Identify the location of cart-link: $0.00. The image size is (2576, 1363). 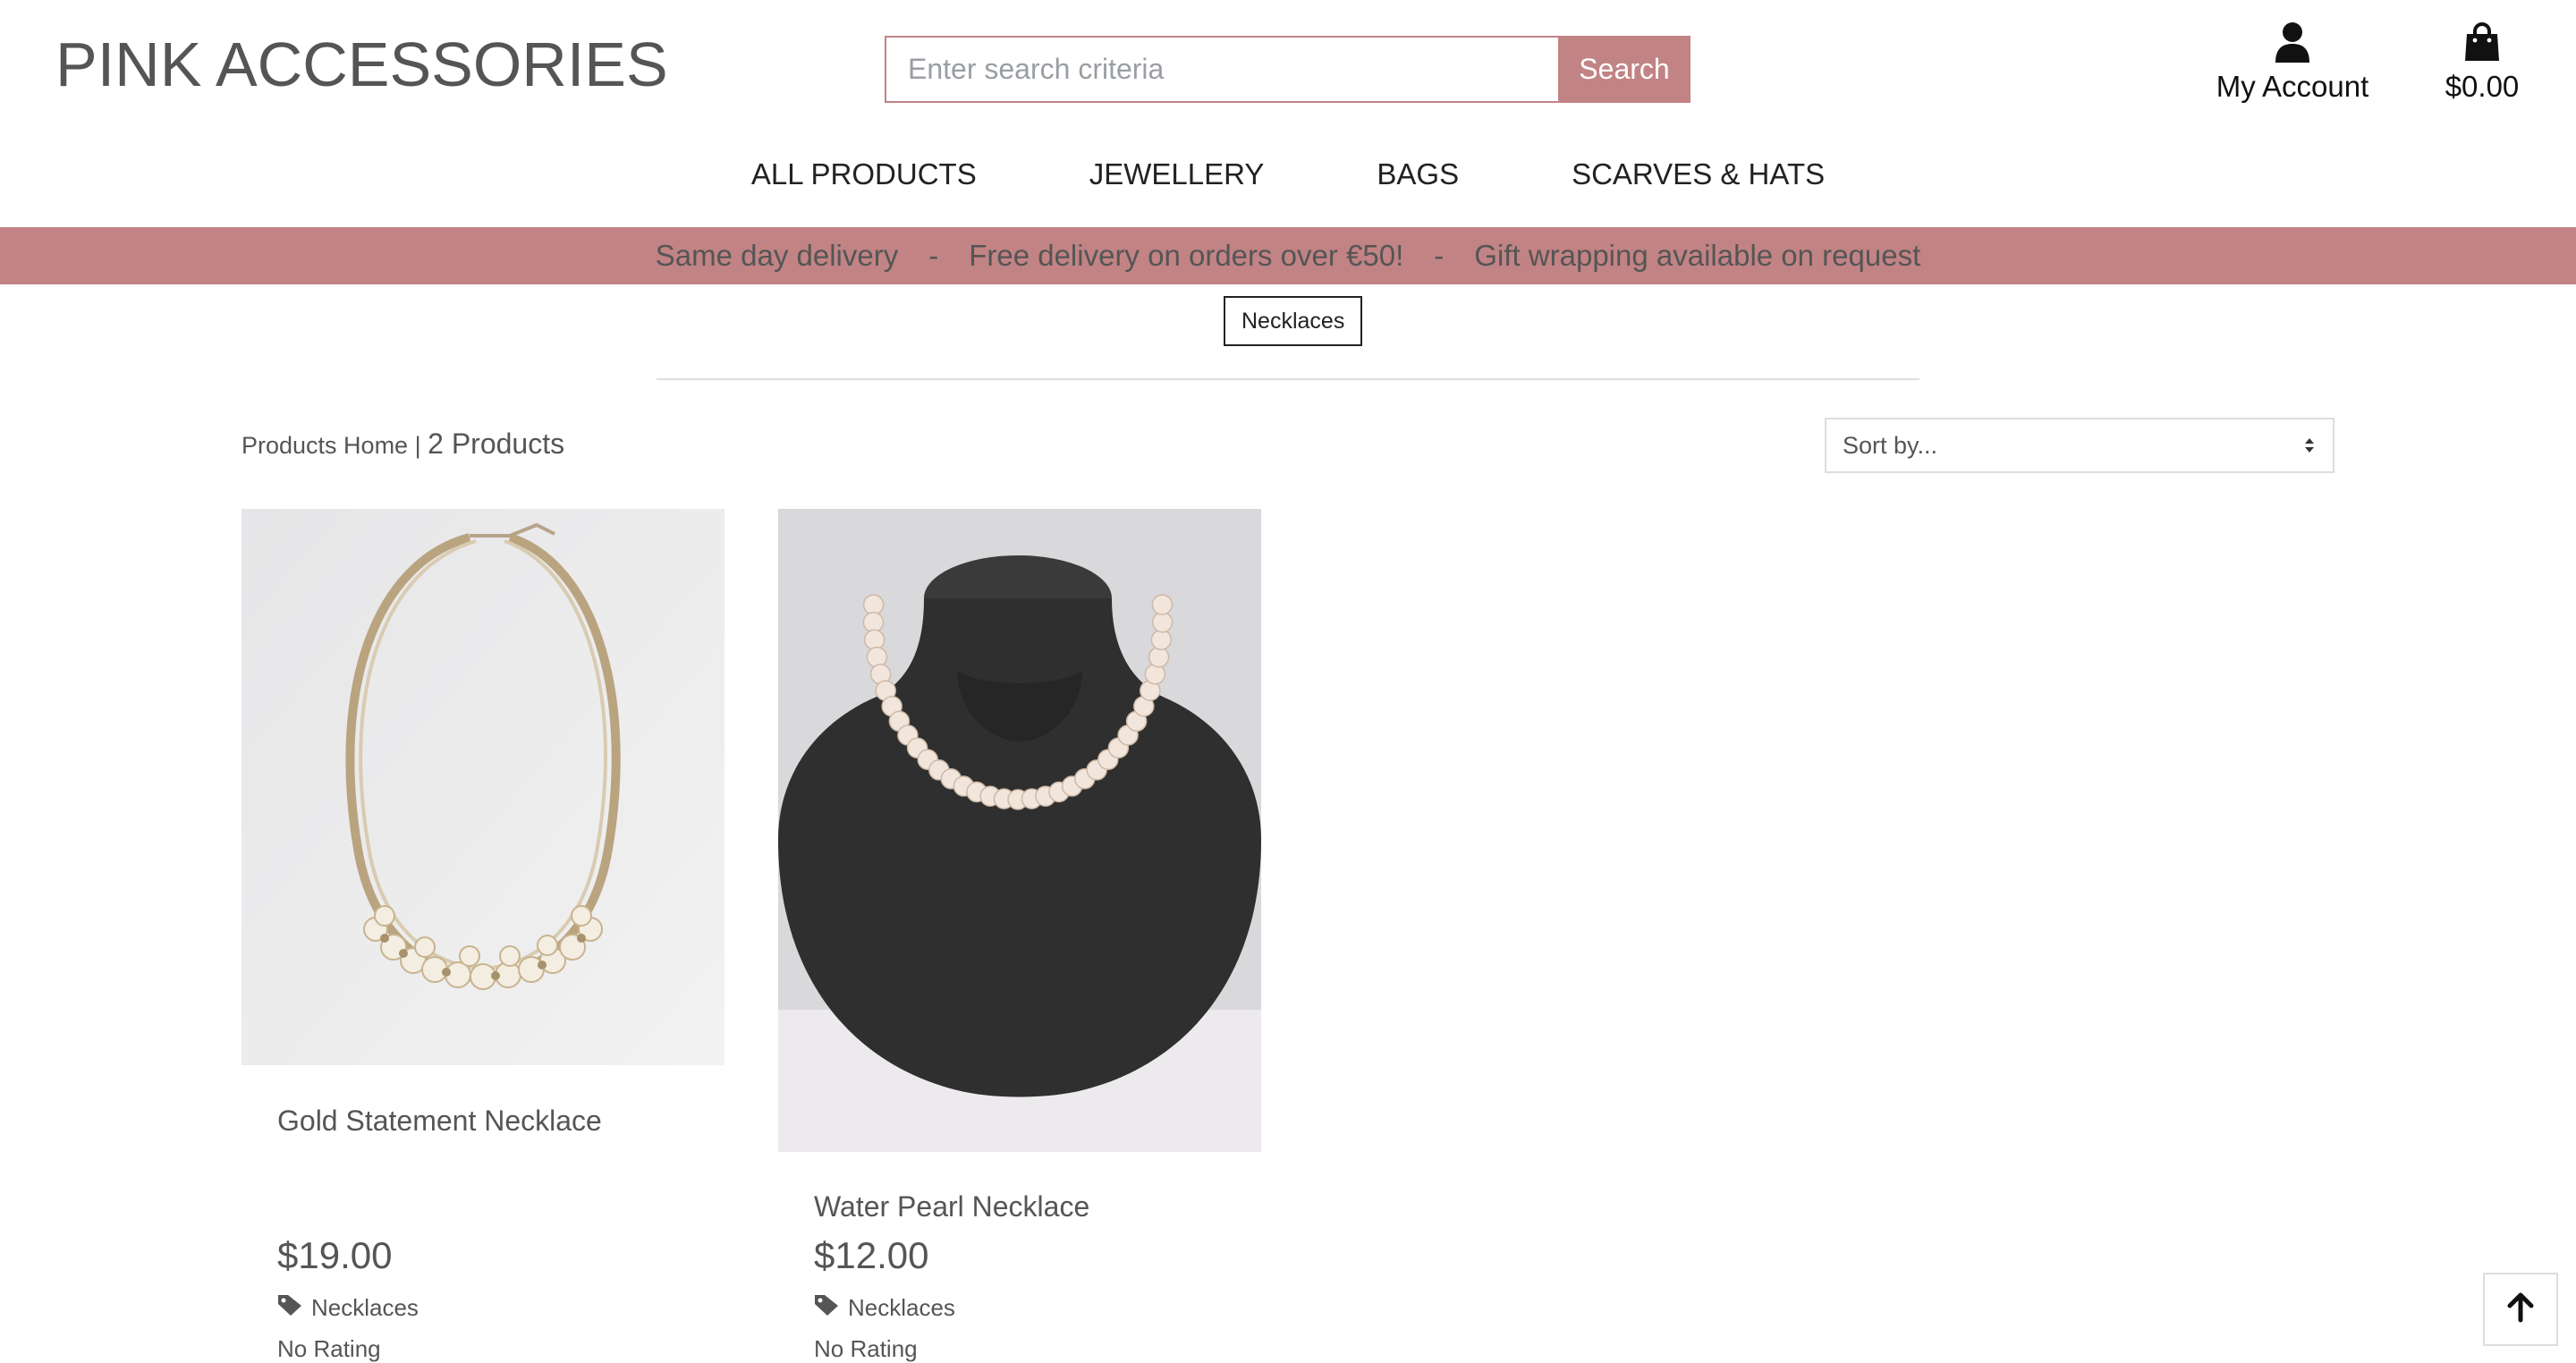
(2482, 63).